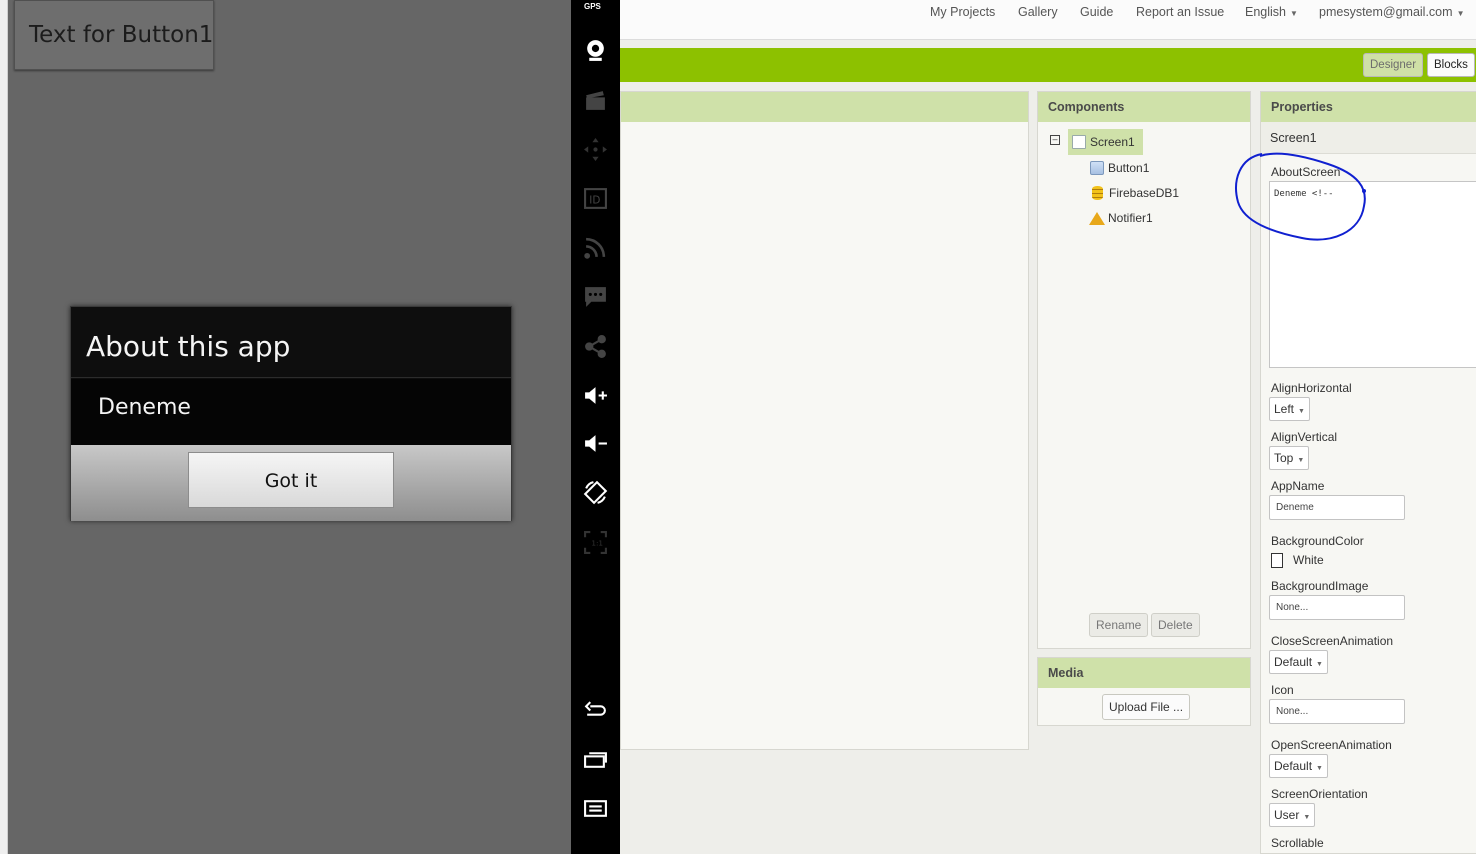 Image resolution: width=1476 pixels, height=854 pixels. What do you see at coordinates (1180, 12) in the screenshot?
I see `nav-report-issue: Report an Issue` at bounding box center [1180, 12].